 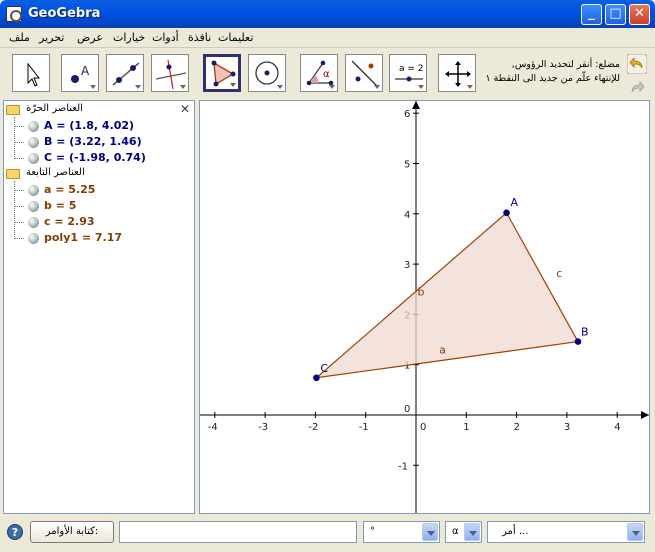 I want to click on redo-icon, so click(x=637, y=88).